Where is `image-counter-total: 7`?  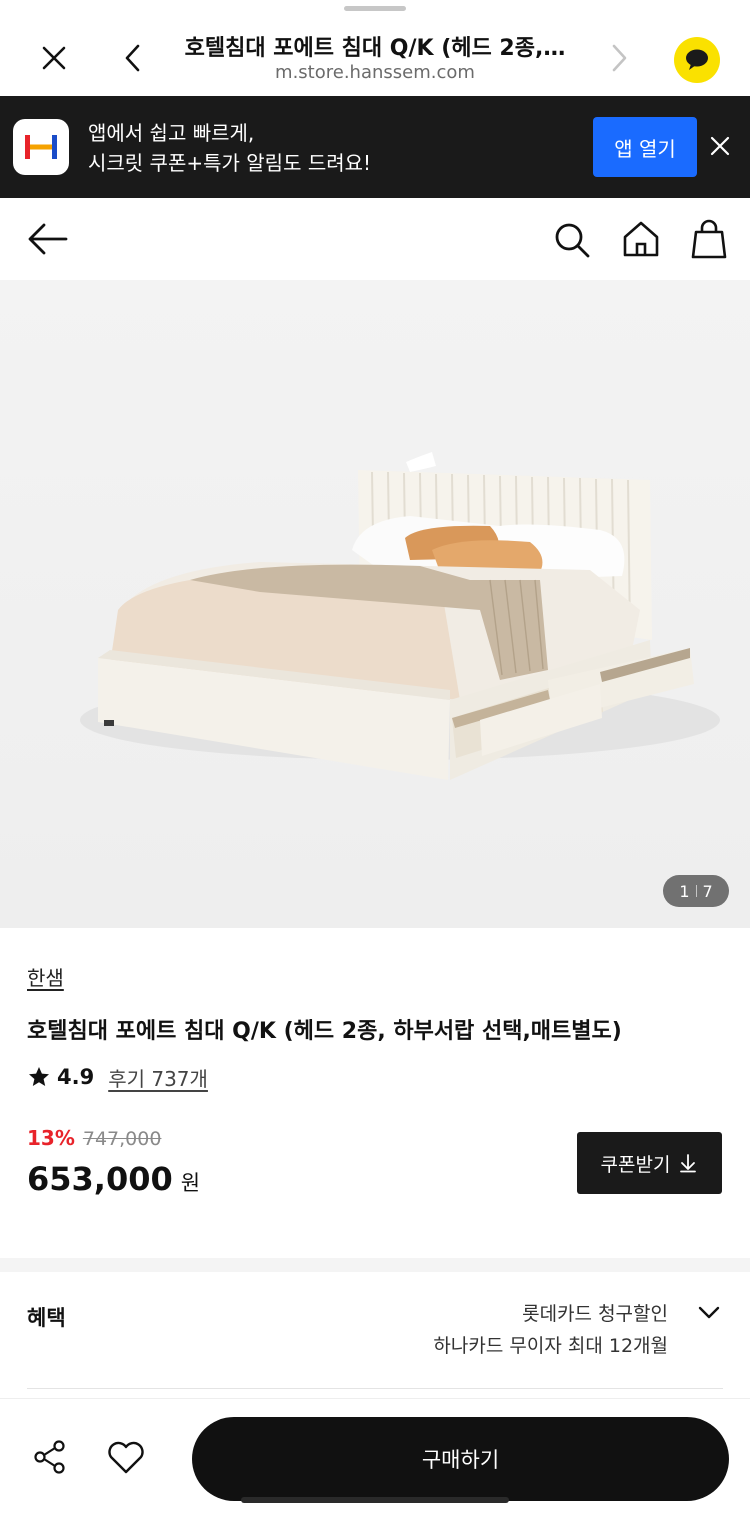 image-counter-total: 7 is located at coordinates (707, 891).